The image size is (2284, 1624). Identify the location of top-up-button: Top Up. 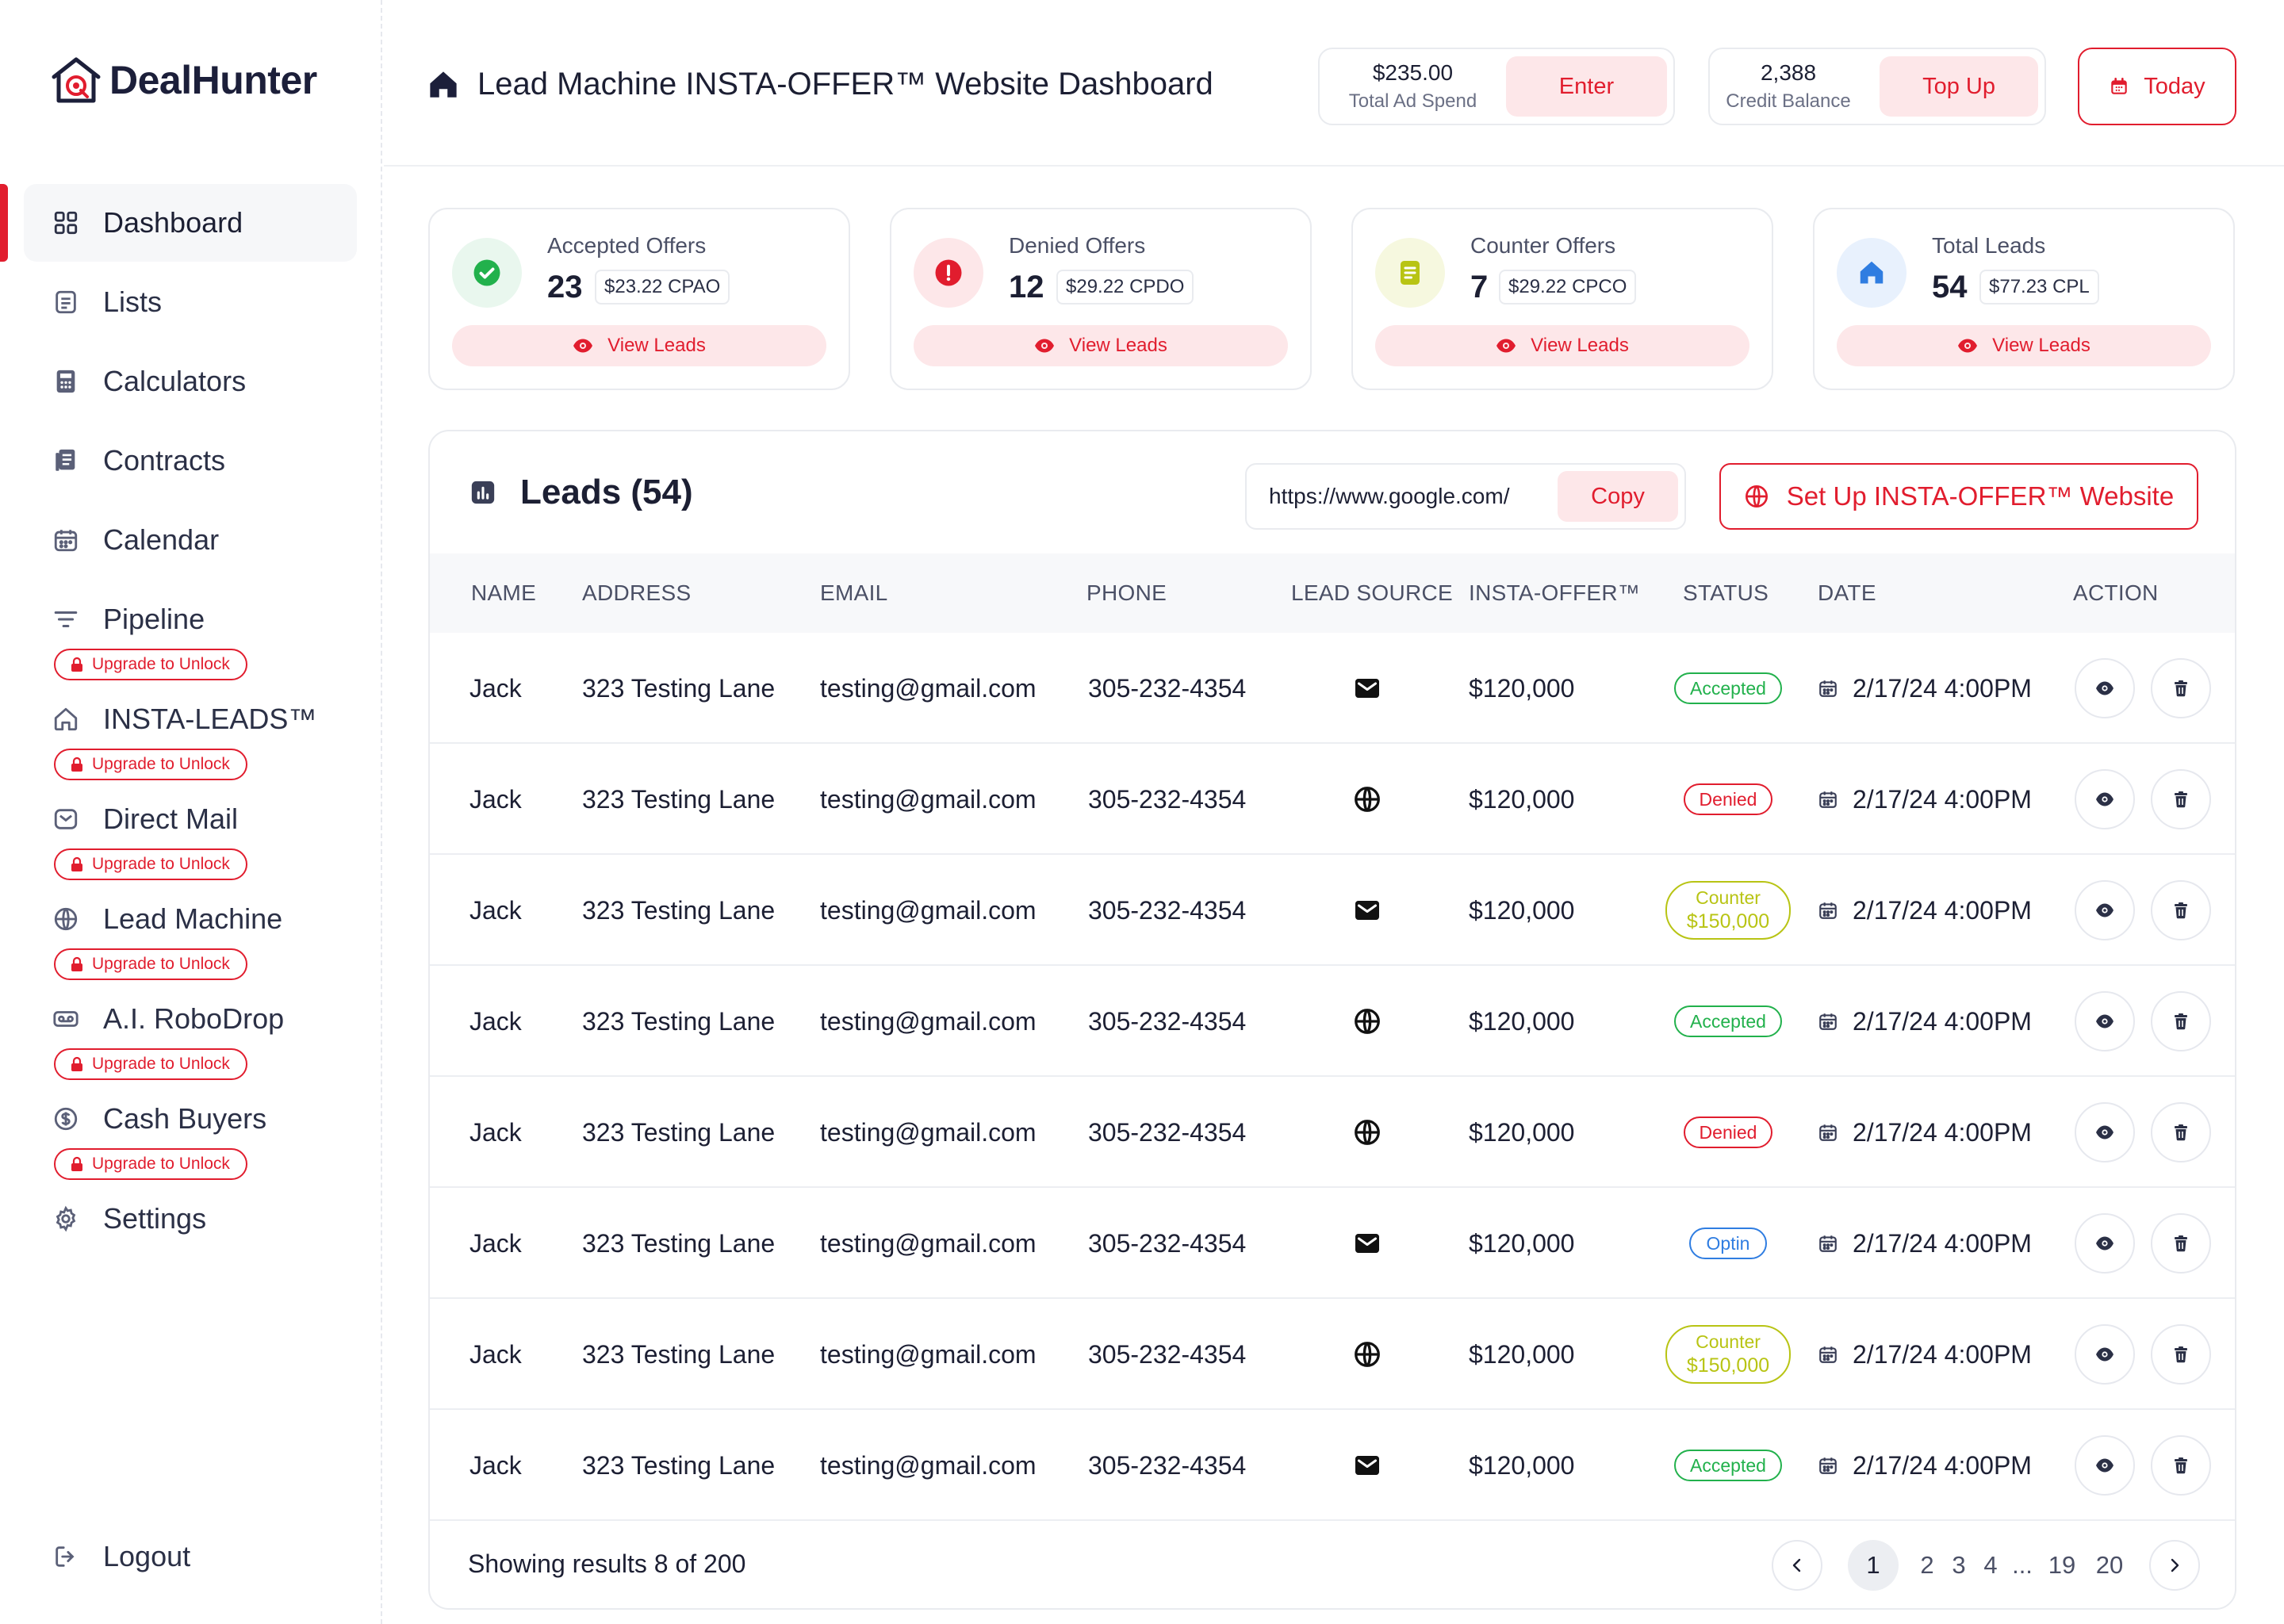
(1959, 86).